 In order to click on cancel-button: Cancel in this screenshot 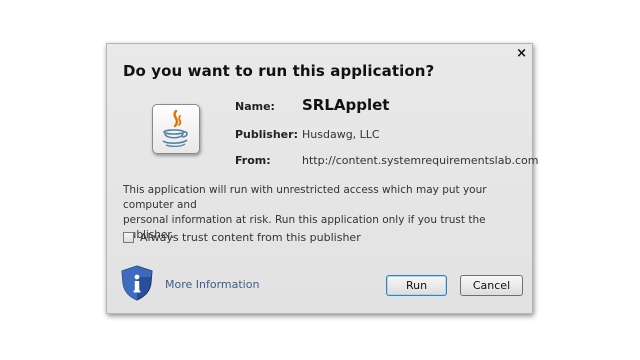, I will do `click(491, 285)`.